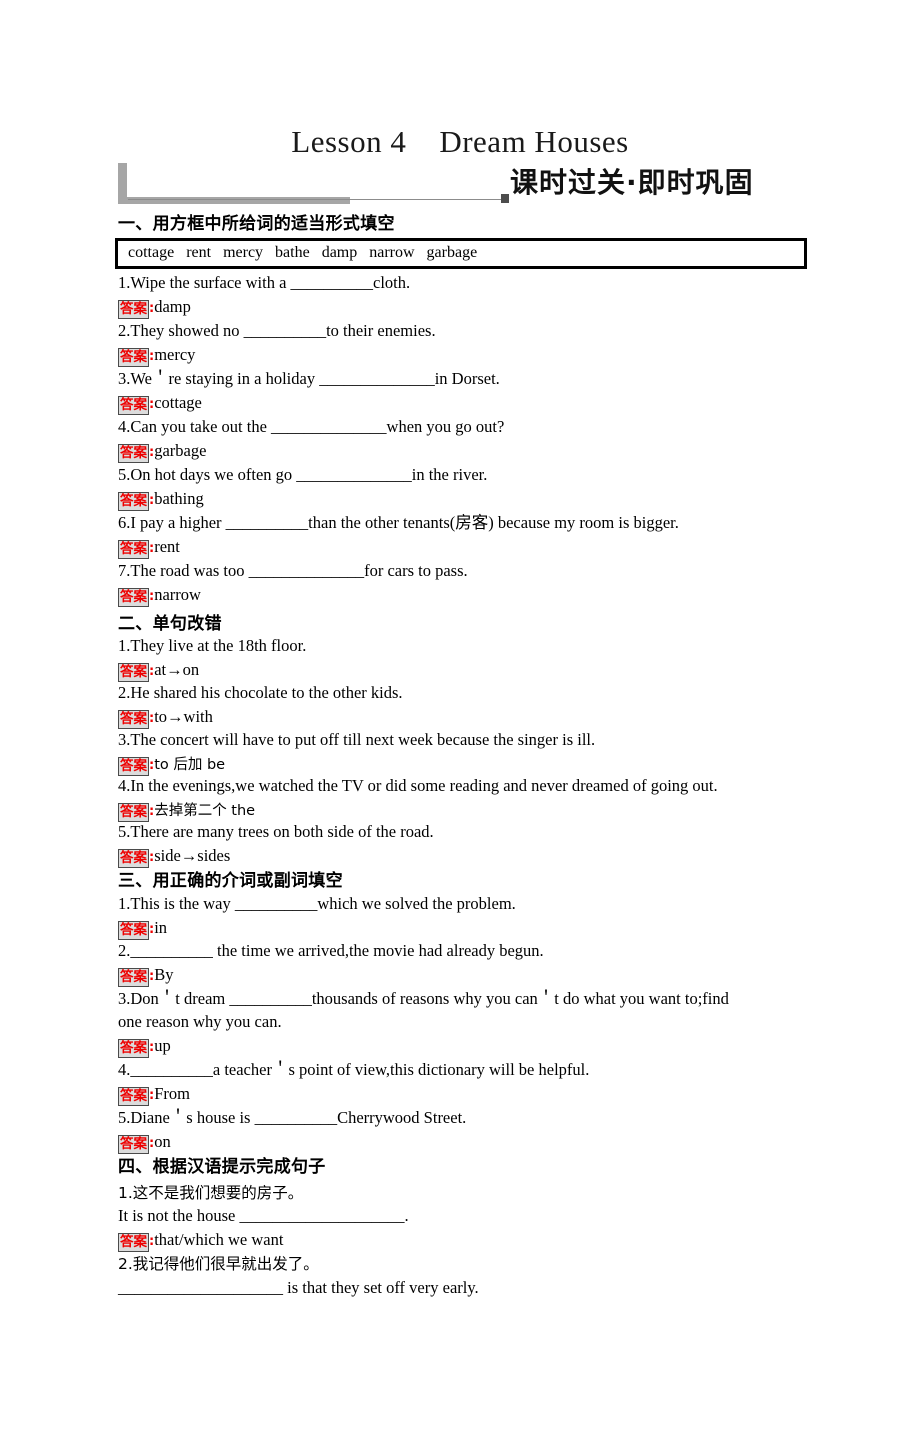 This screenshot has width=920, height=1439. I want to click on answer-value: garbage, so click(180, 450).